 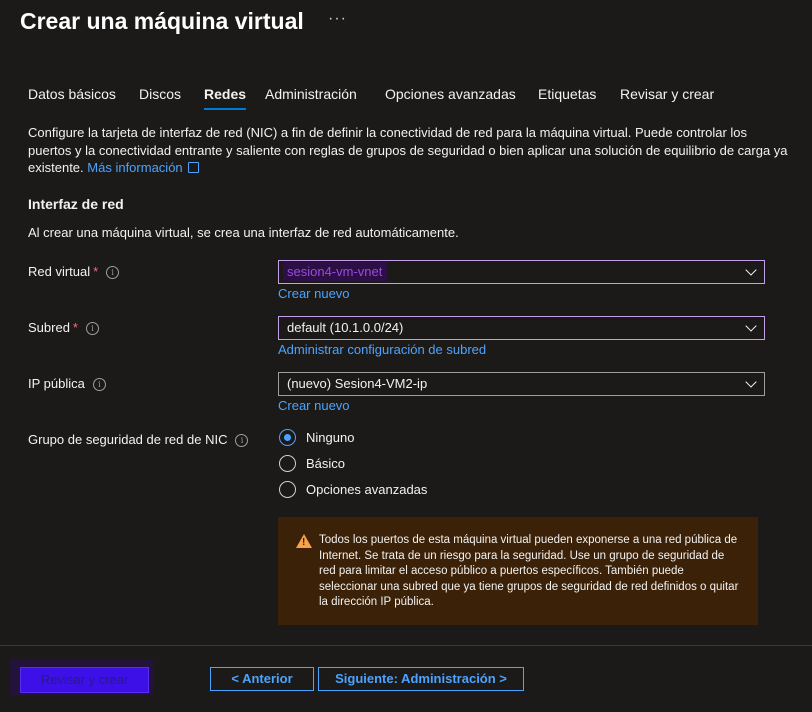 What do you see at coordinates (521, 328) in the screenshot?
I see `subnet-select: default (10.1.0.0/24)` at bounding box center [521, 328].